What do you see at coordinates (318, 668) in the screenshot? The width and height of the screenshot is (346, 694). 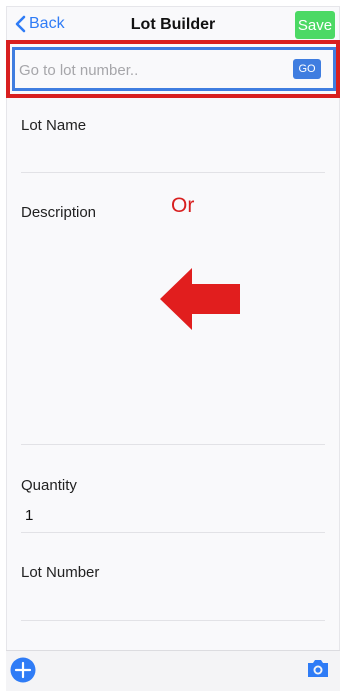 I see `camera-icon` at bounding box center [318, 668].